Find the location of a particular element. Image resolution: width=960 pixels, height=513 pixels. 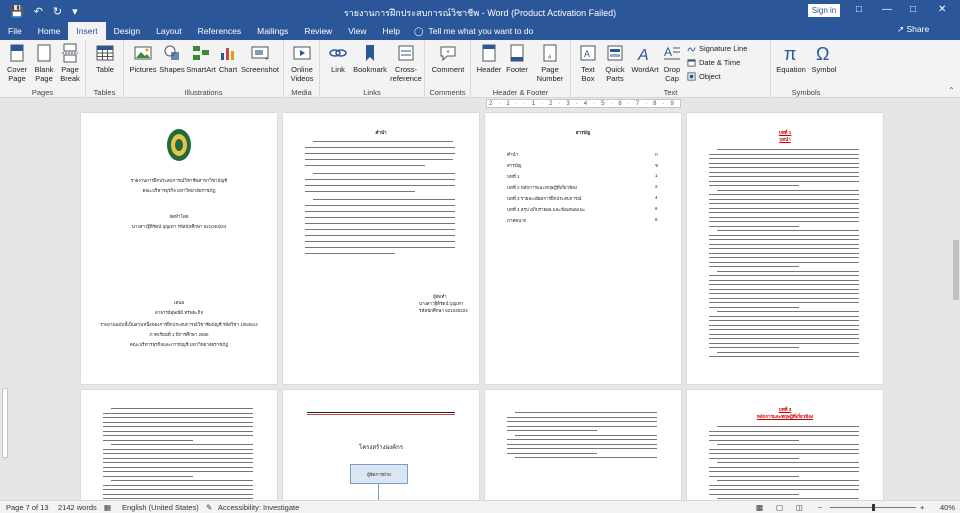

screenshot-button: + Screenshot is located at coordinates (260, 58).